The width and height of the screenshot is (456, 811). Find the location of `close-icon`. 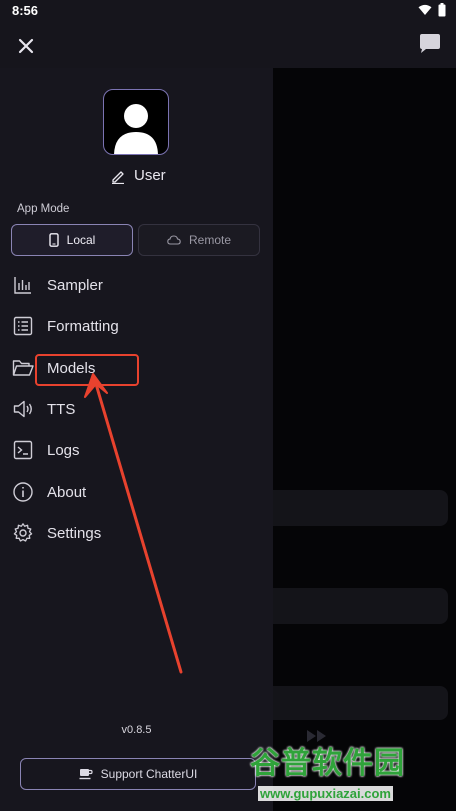

close-icon is located at coordinates (26, 46).